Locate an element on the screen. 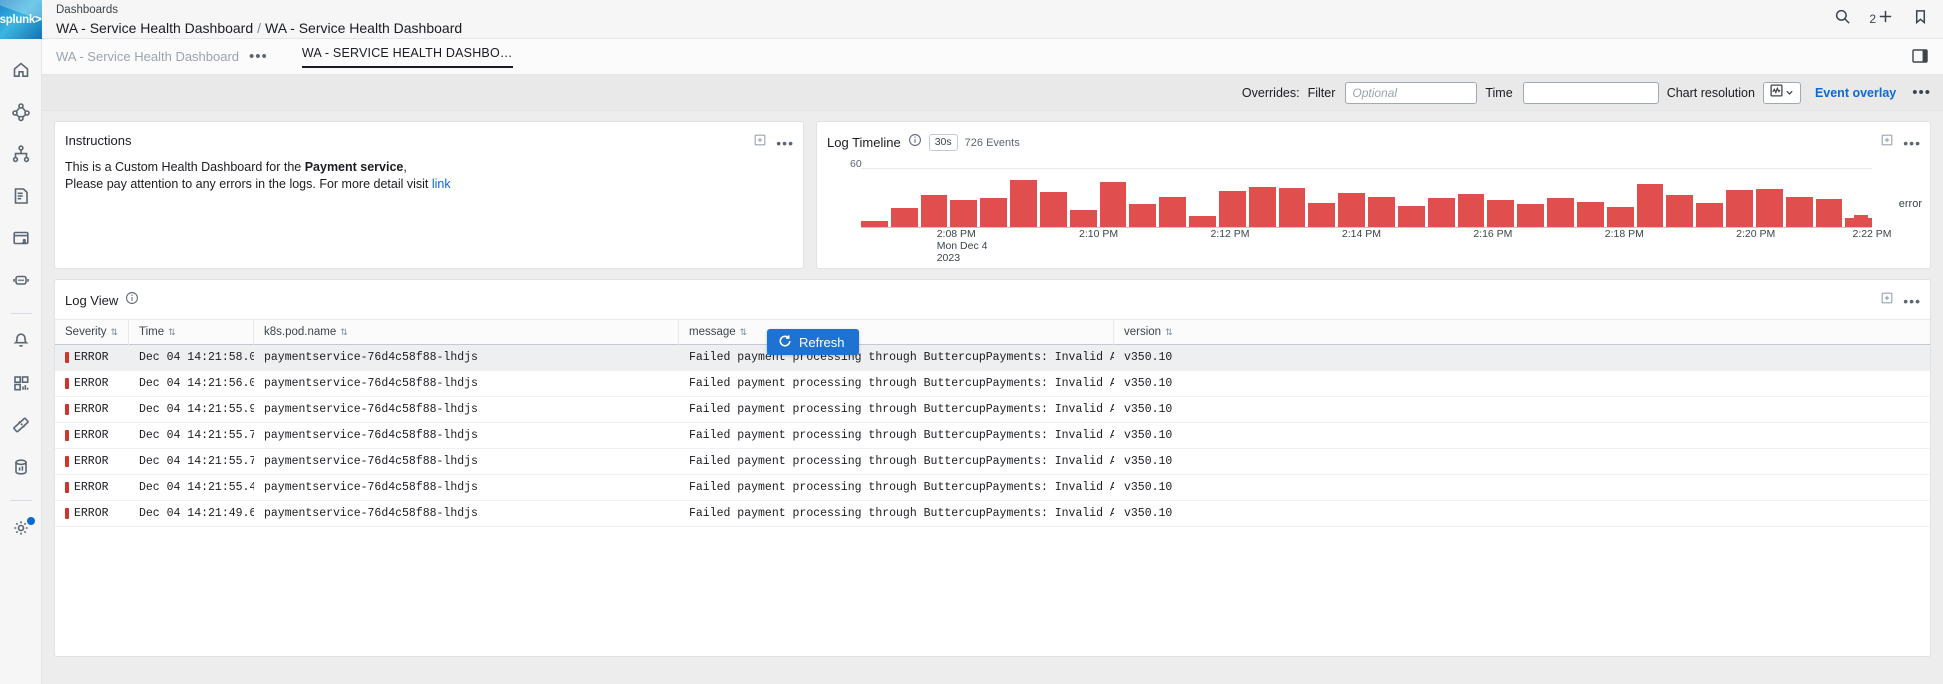 This screenshot has height=684, width=1943. x-tick-label: 2:22 PM is located at coordinates (1872, 234).